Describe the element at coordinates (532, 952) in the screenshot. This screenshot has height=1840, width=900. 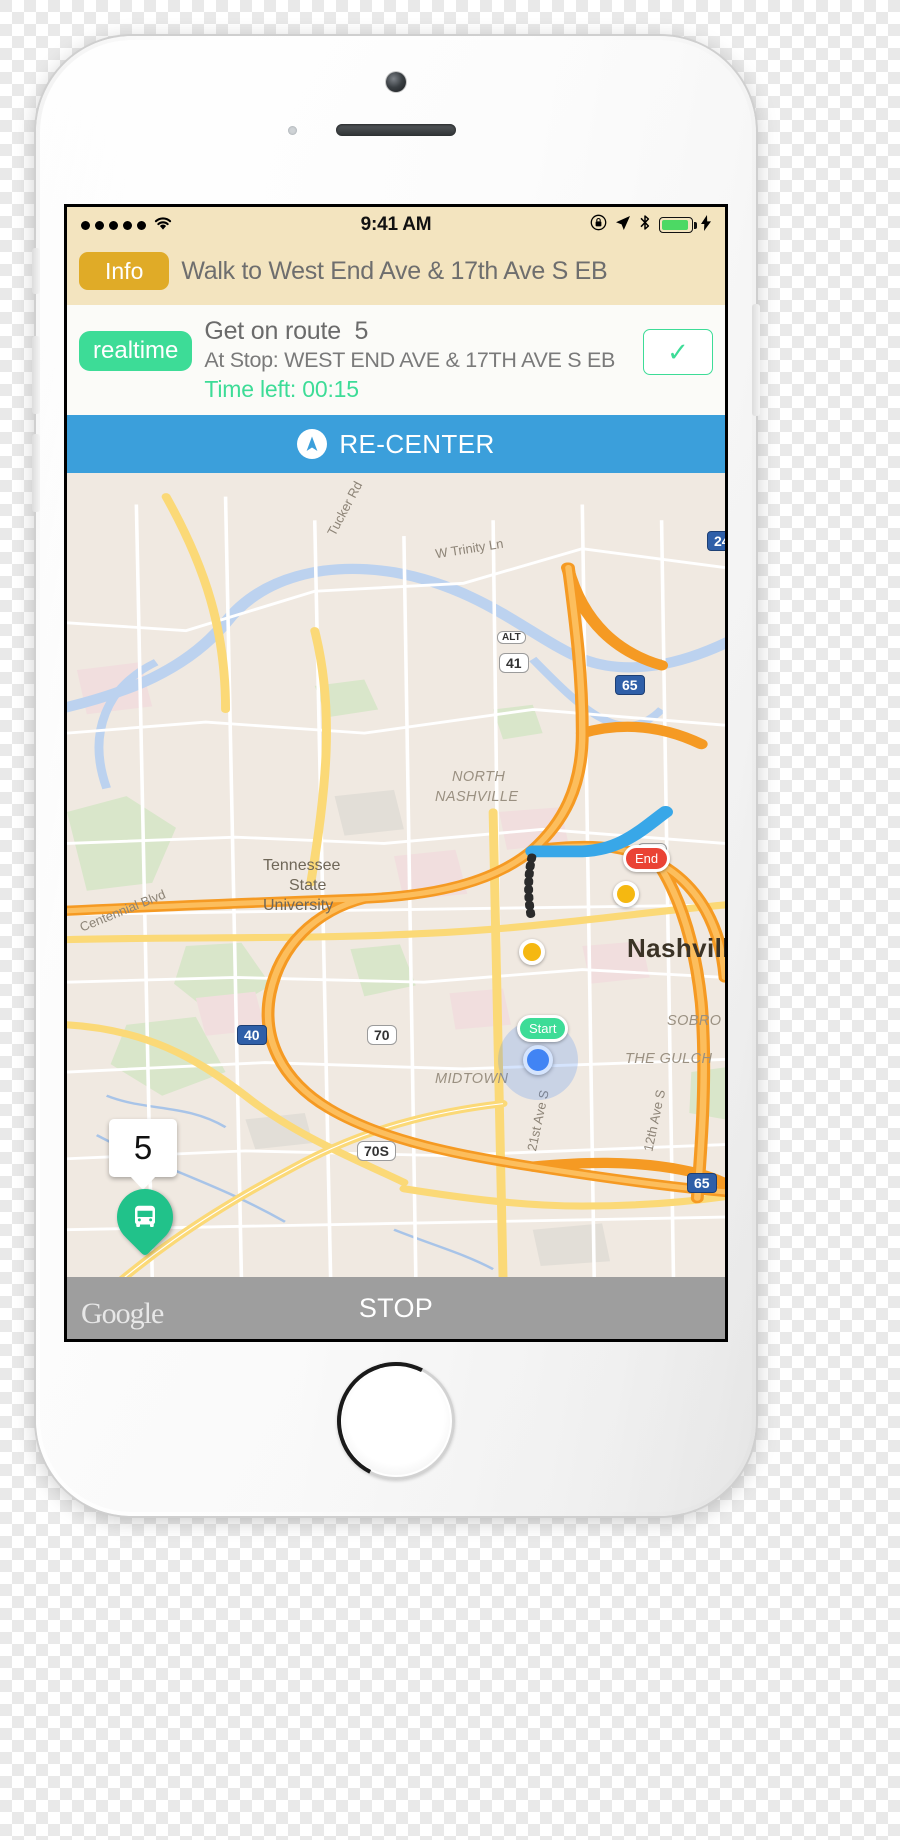
I see `route-transfer-dot` at that location.